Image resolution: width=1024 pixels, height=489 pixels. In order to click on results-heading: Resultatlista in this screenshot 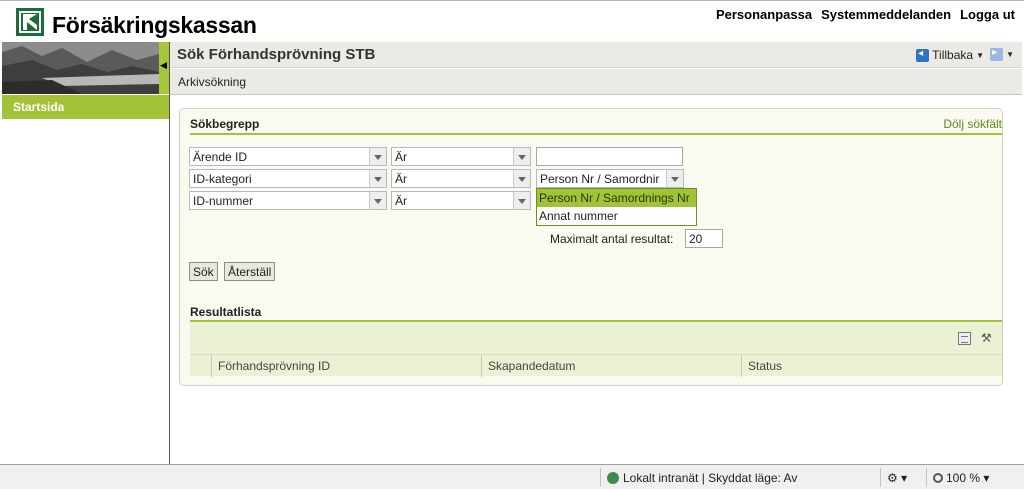, I will do `click(226, 312)`.